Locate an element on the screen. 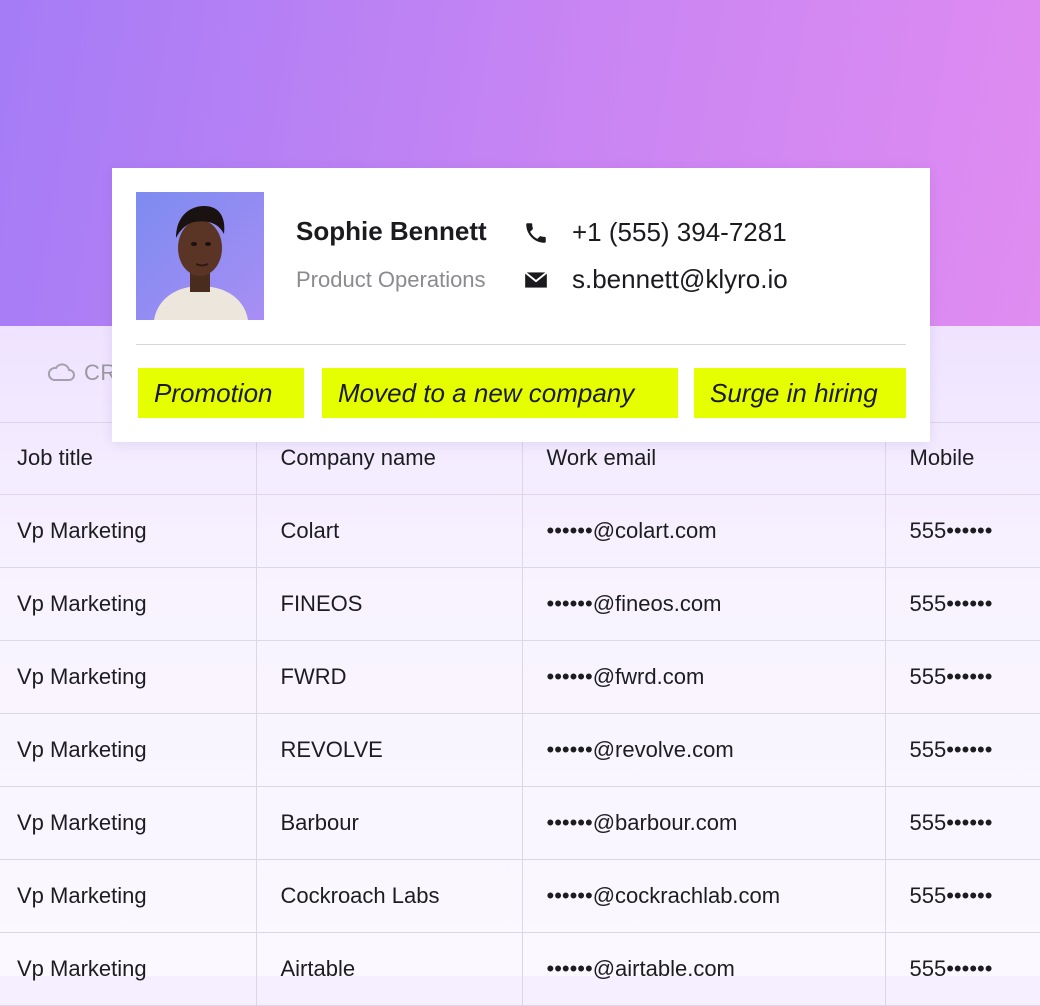 This screenshot has width=1040, height=1006. mail-icon is located at coordinates (536, 279).